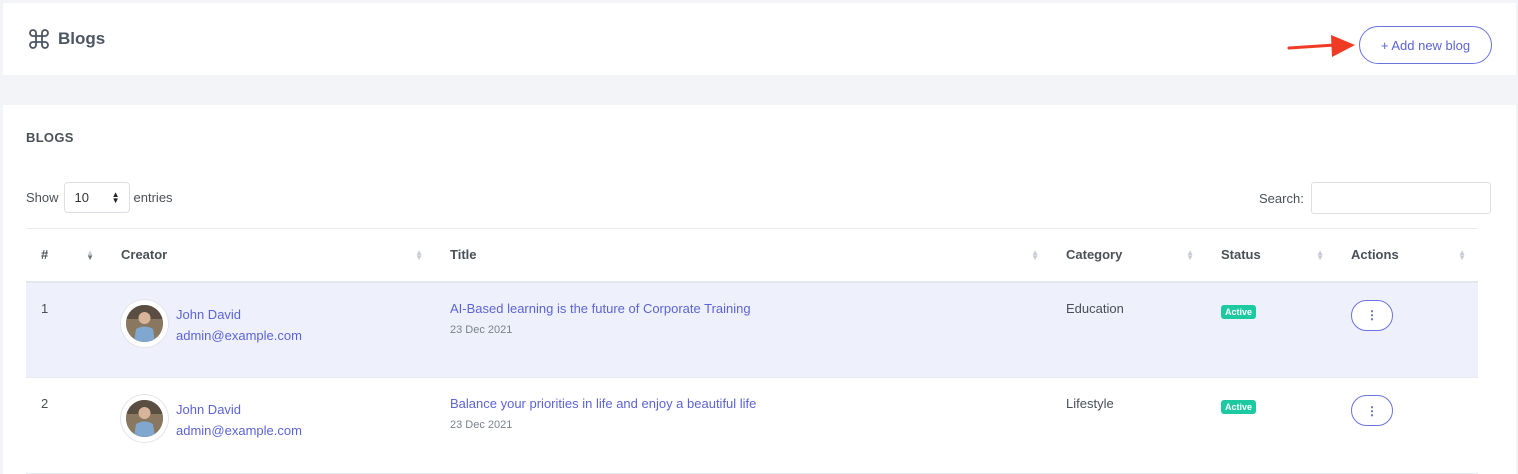  What do you see at coordinates (1281, 198) in the screenshot?
I see `search-label: Search:` at bounding box center [1281, 198].